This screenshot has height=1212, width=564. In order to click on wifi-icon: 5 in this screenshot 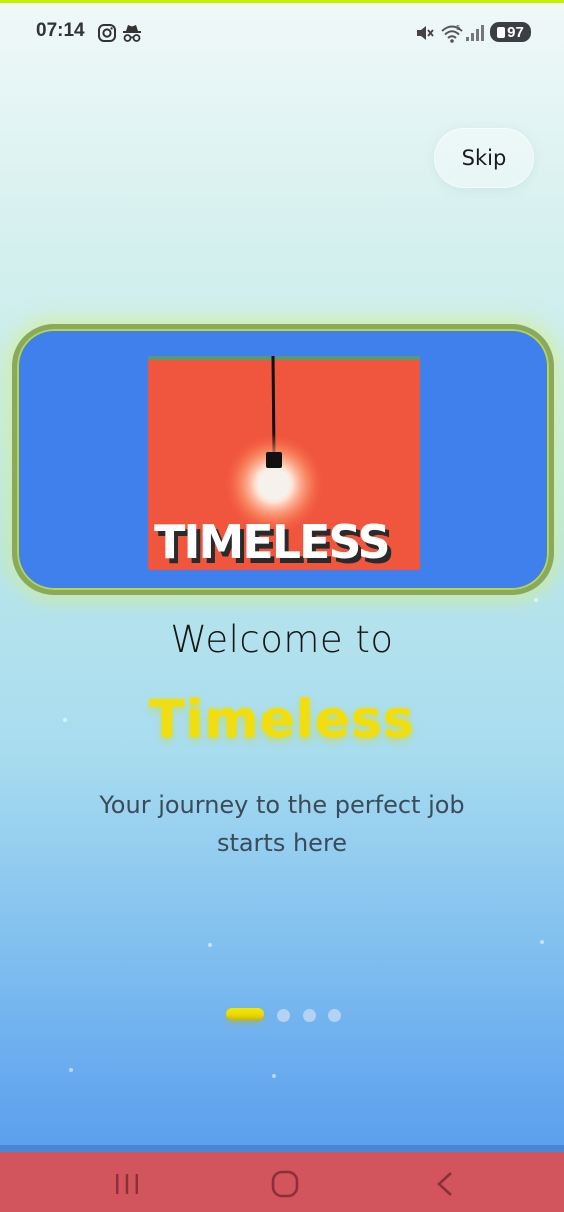, I will do `click(452, 35)`.